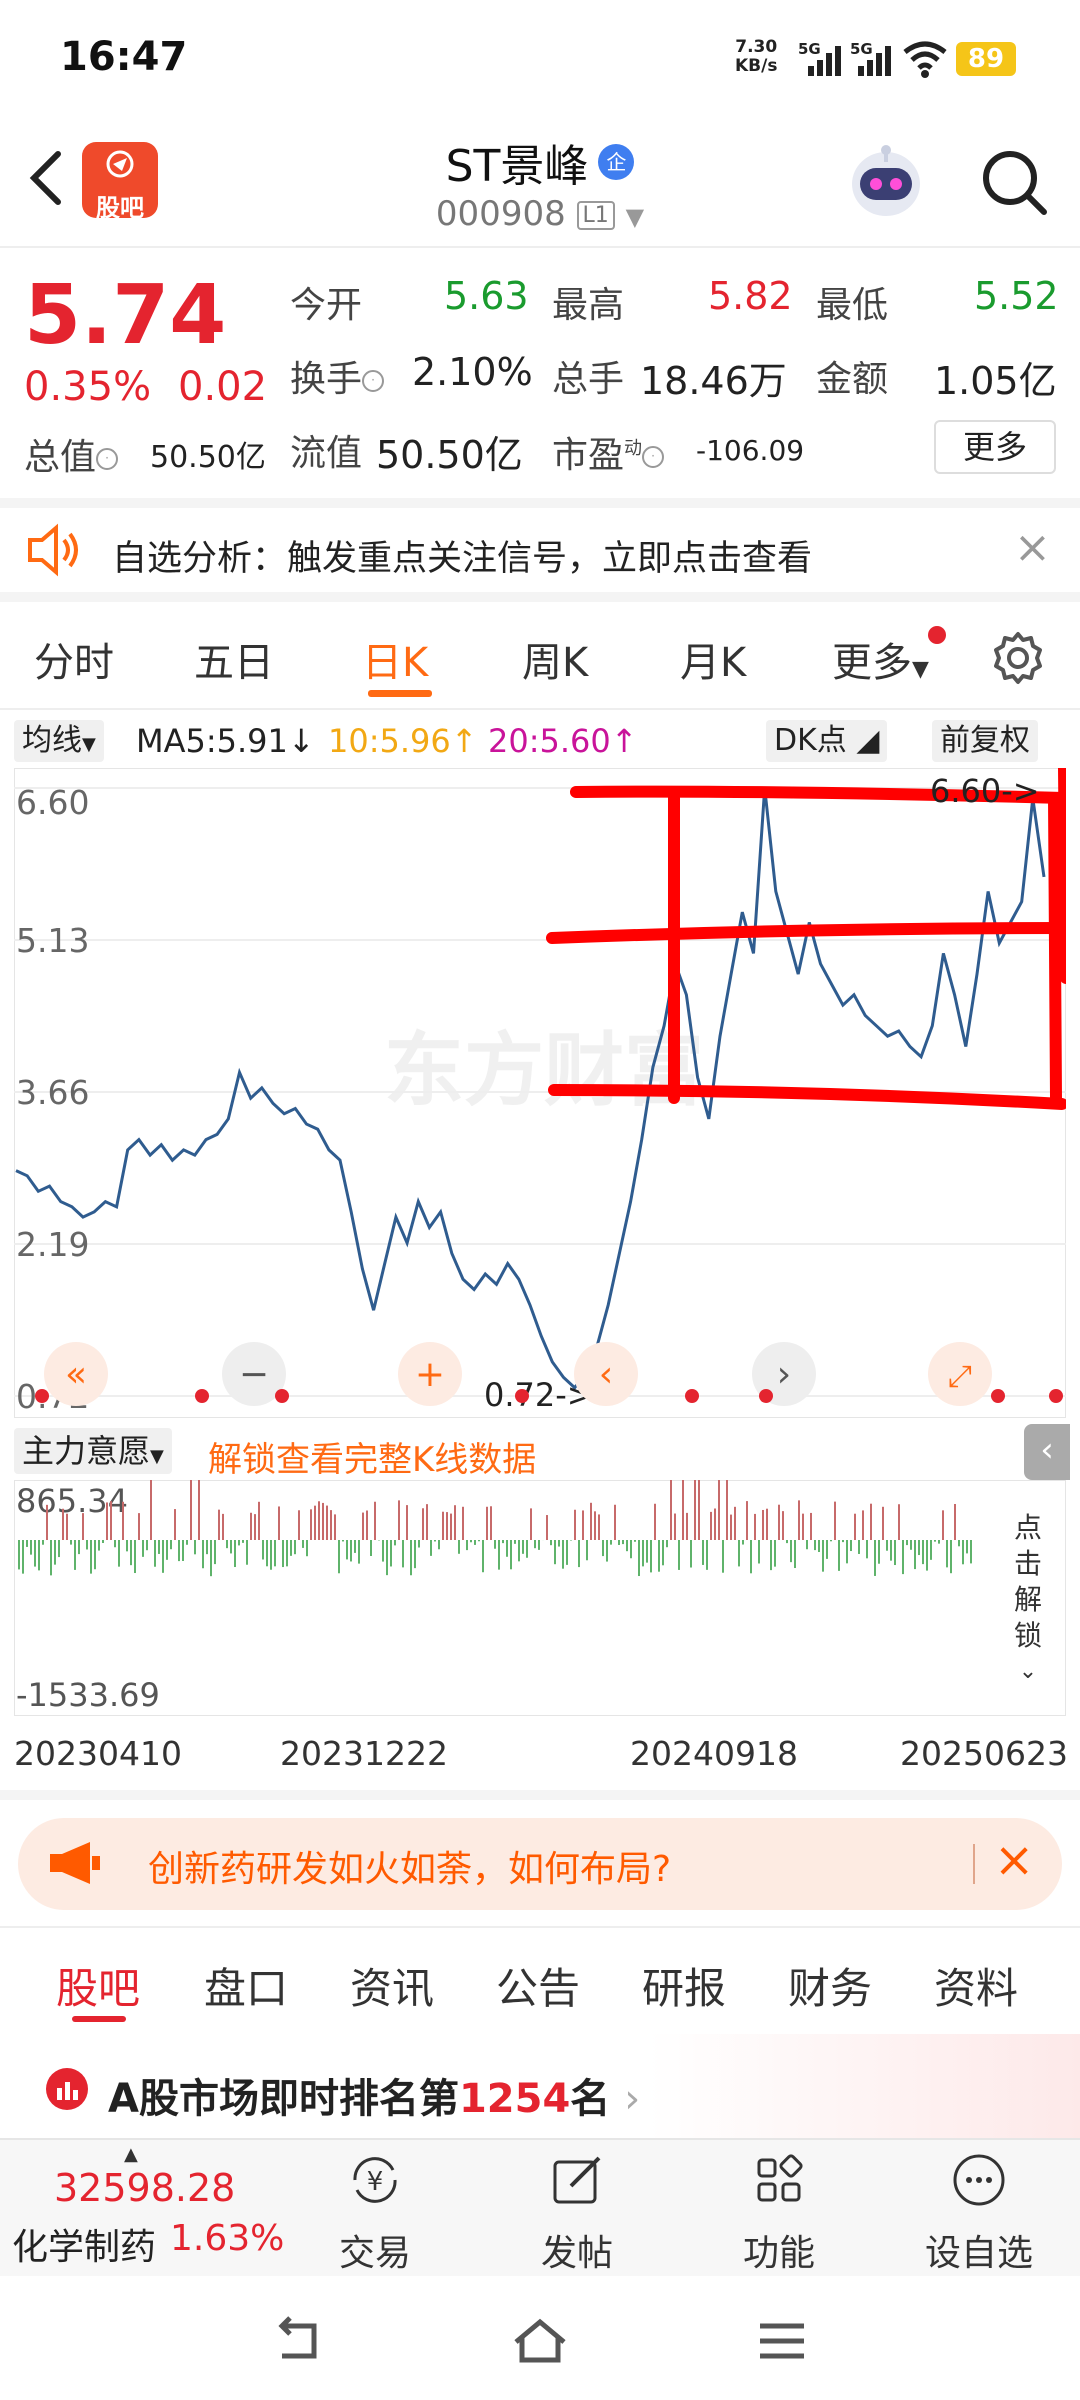 The width and height of the screenshot is (1080, 2400). What do you see at coordinates (144, 2188) in the screenshot?
I see `sector-index-value: 32598.28` at bounding box center [144, 2188].